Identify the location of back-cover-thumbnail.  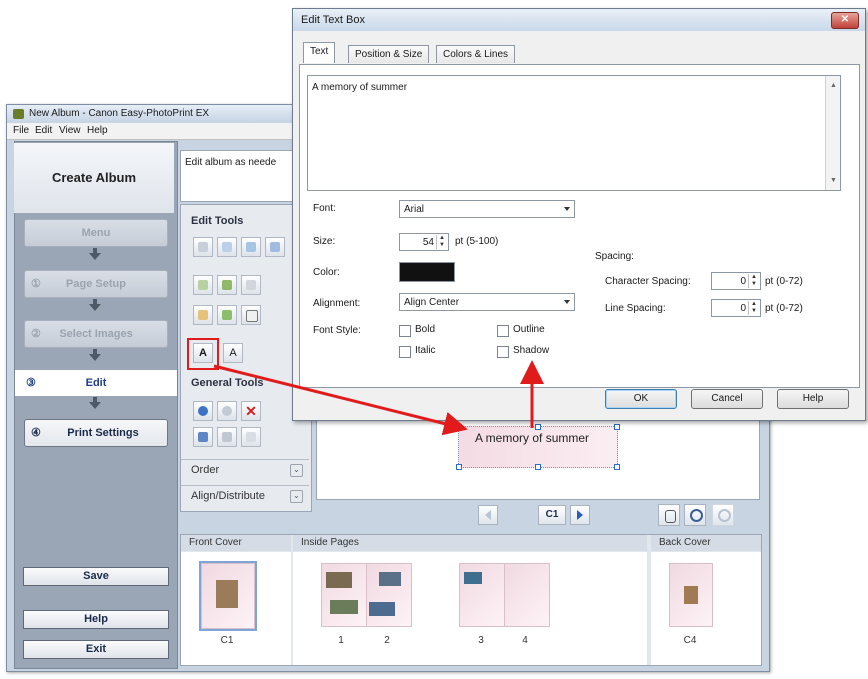
(691, 595).